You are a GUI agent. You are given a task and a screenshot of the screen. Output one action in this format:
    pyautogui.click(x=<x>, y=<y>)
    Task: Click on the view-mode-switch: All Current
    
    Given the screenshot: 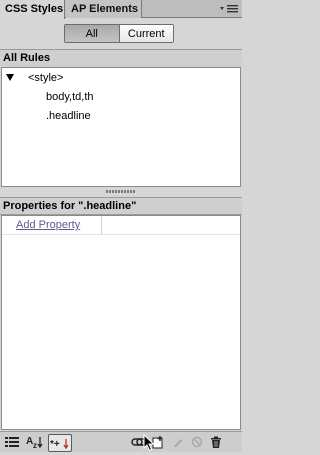 What is the action you would take?
    pyautogui.click(x=119, y=33)
    